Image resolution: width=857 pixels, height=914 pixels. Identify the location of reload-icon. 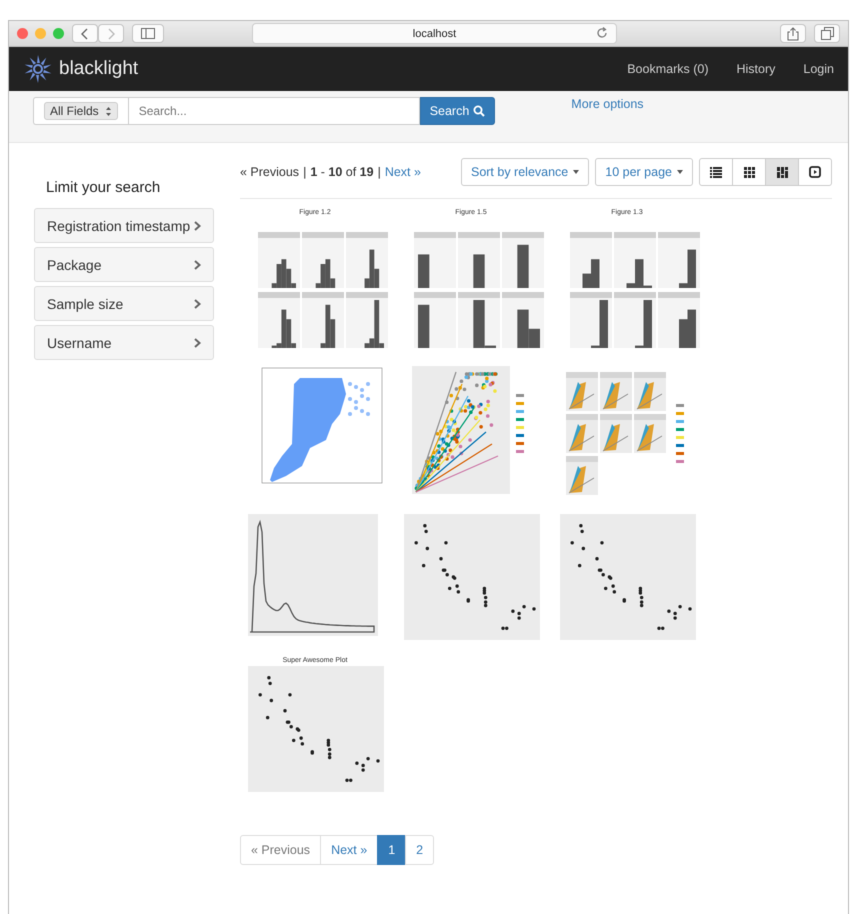
(602, 33).